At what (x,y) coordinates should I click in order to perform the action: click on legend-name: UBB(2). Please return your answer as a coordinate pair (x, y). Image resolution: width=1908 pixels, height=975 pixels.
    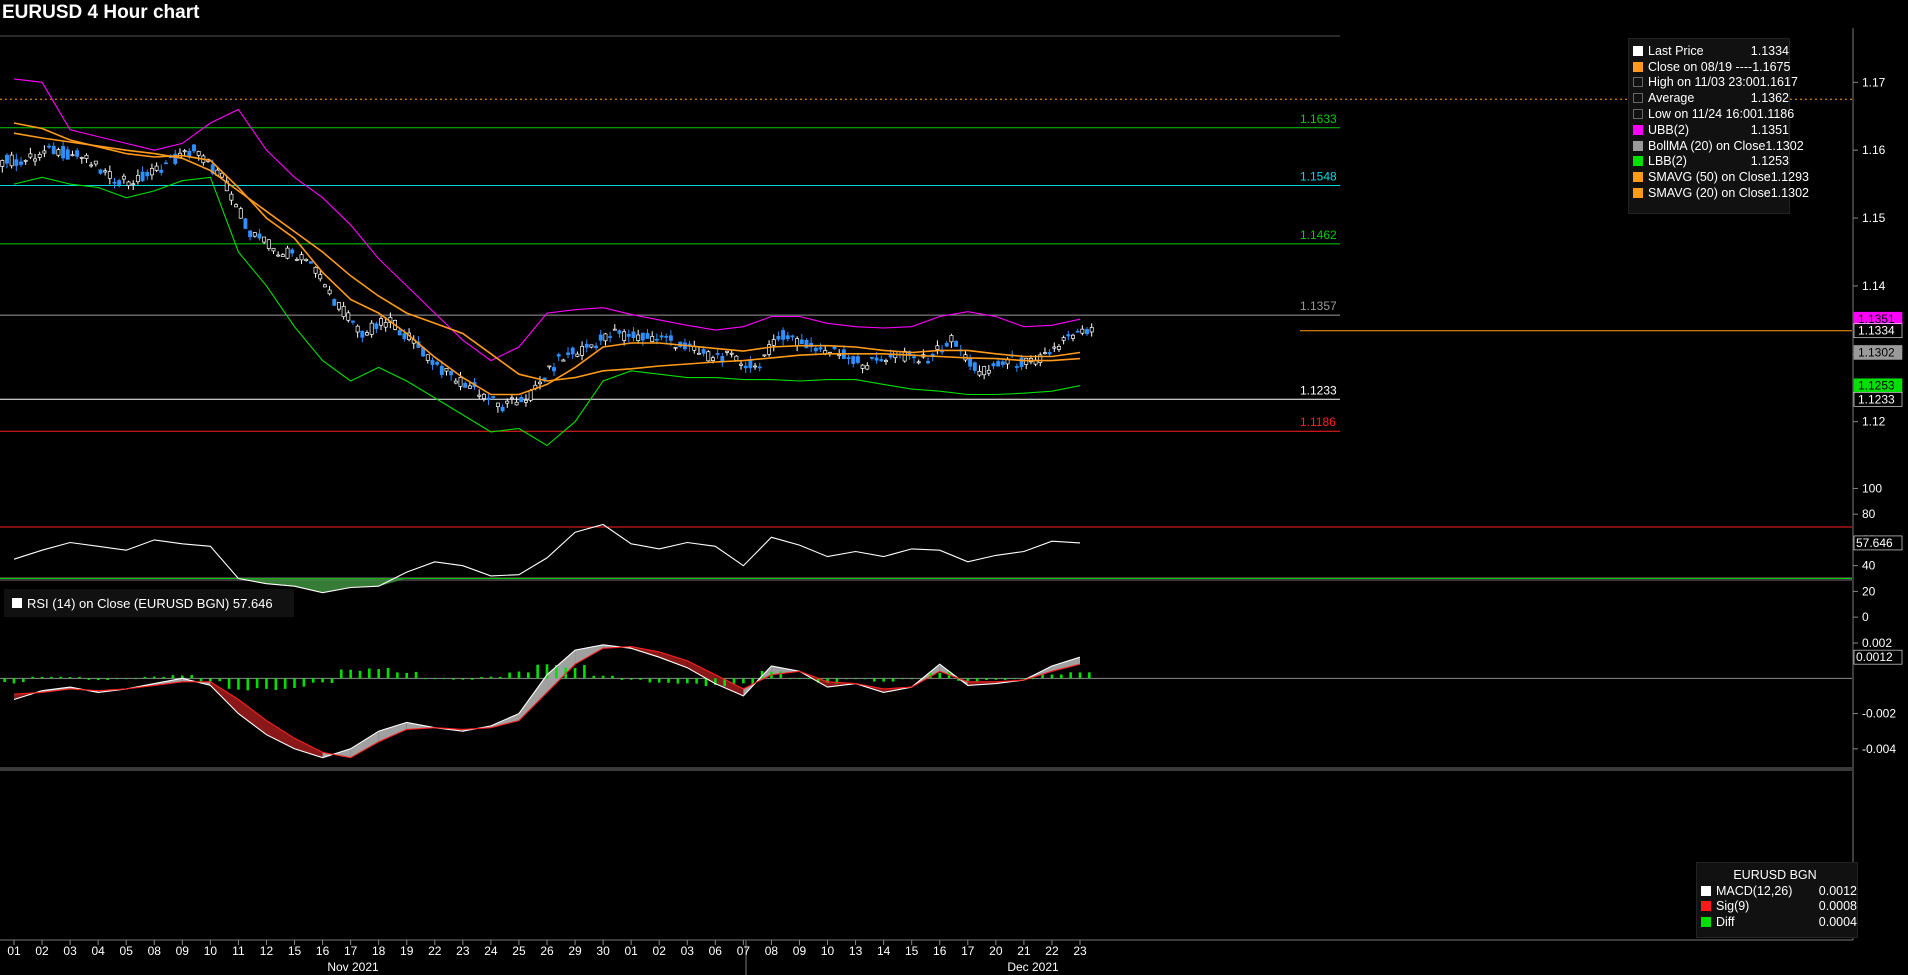
    Looking at the image, I should click on (1668, 129).